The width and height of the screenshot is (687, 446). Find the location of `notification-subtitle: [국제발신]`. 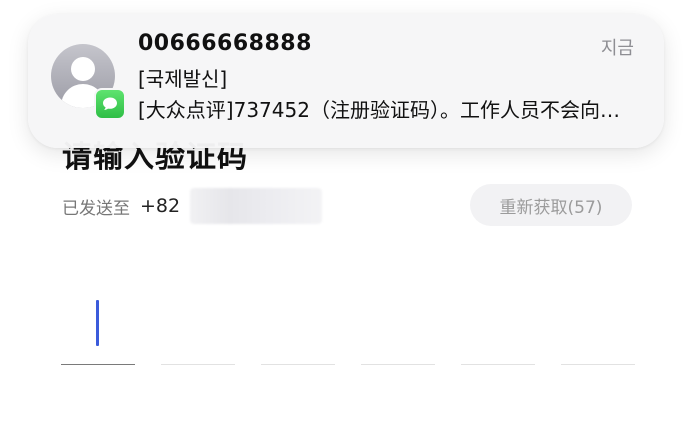

notification-subtitle: [국제발신] is located at coordinates (183, 79).